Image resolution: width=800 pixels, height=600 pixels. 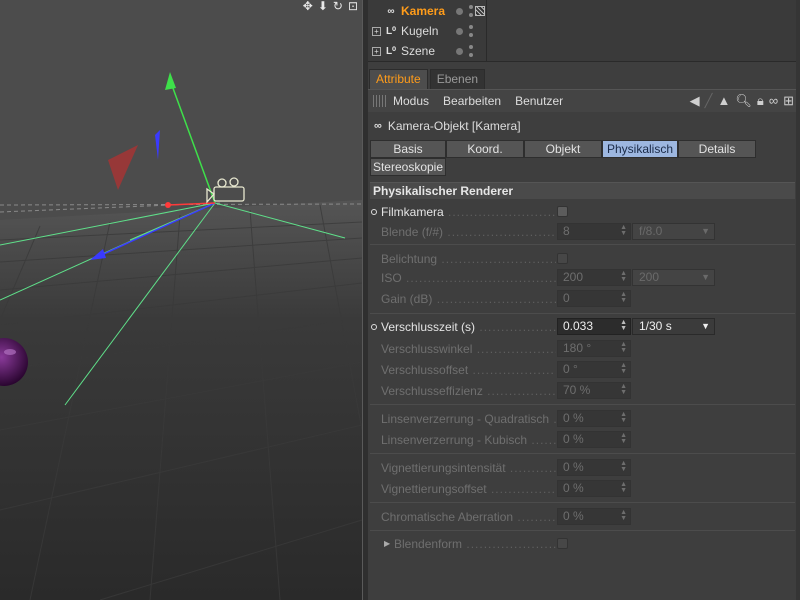 I want to click on subtab-objekt: Objekt, so click(x=563, y=149).